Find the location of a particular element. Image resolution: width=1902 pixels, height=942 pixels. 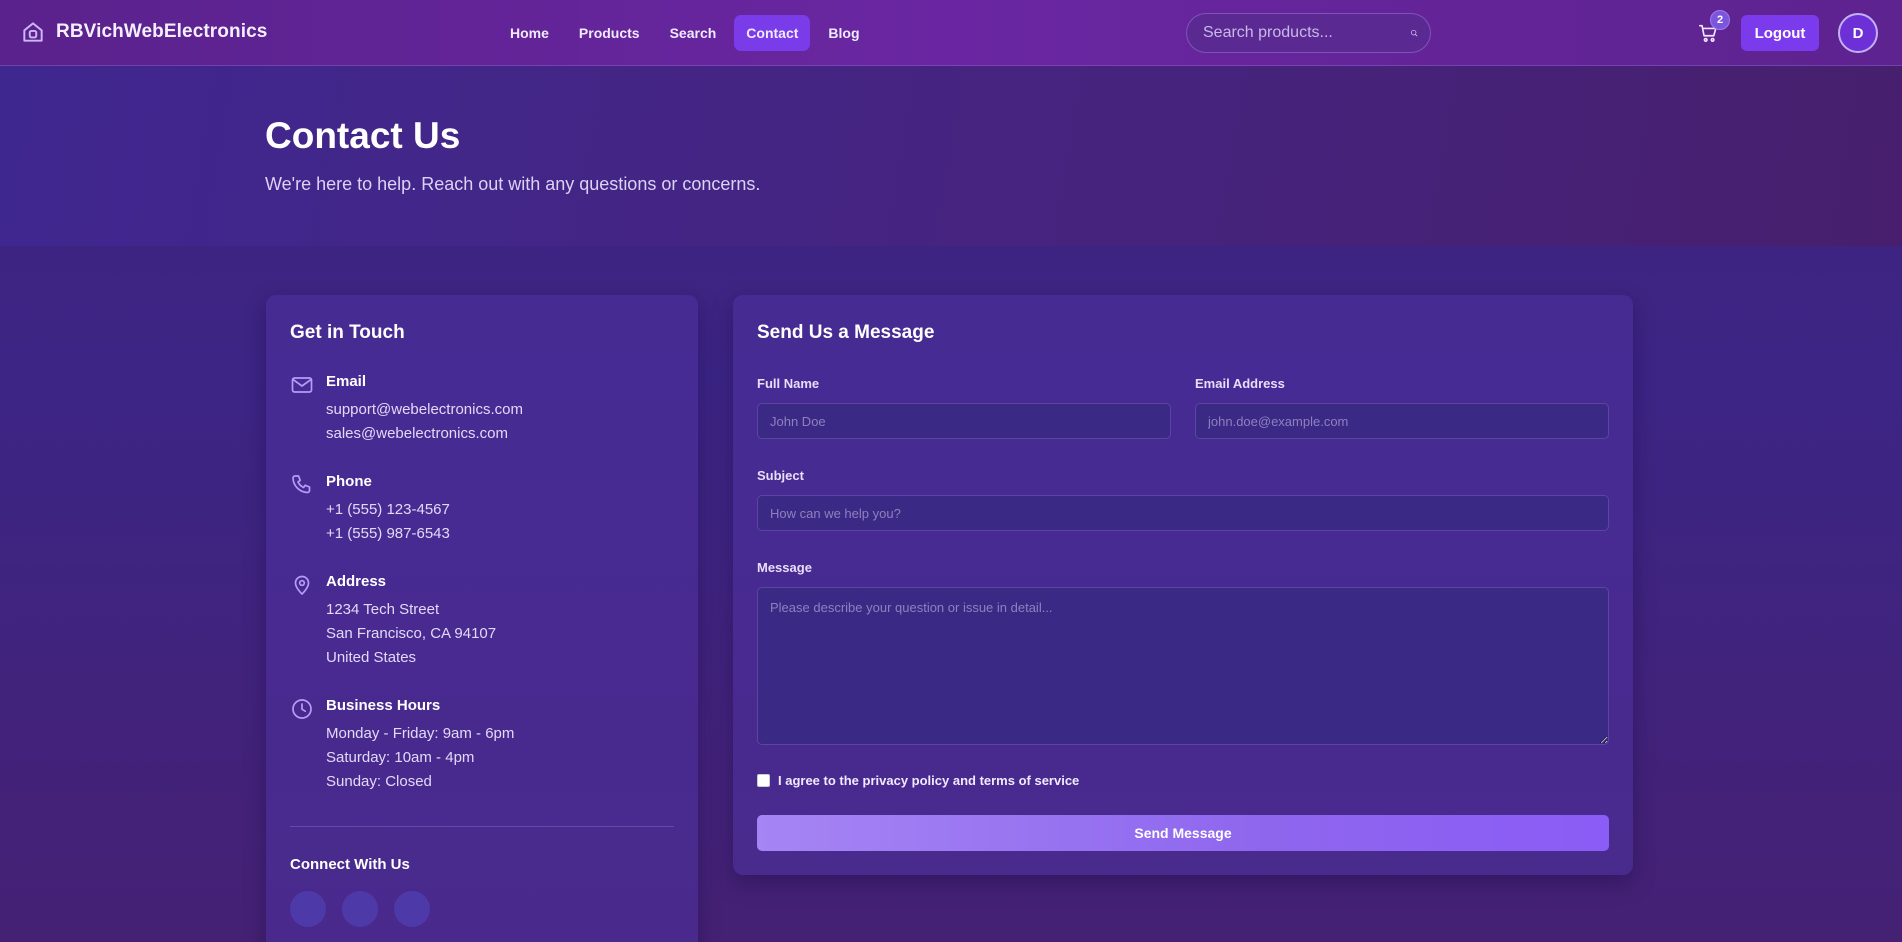

nav-link-products: Products is located at coordinates (609, 33).